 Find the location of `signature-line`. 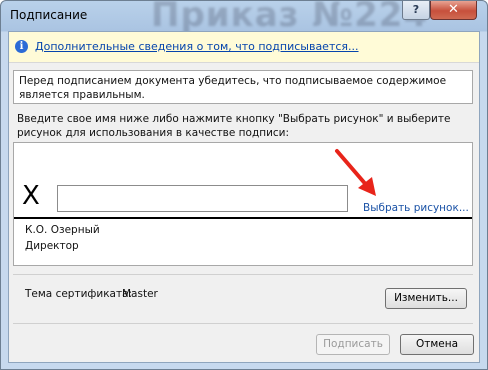

signature-line is located at coordinates (243, 218).